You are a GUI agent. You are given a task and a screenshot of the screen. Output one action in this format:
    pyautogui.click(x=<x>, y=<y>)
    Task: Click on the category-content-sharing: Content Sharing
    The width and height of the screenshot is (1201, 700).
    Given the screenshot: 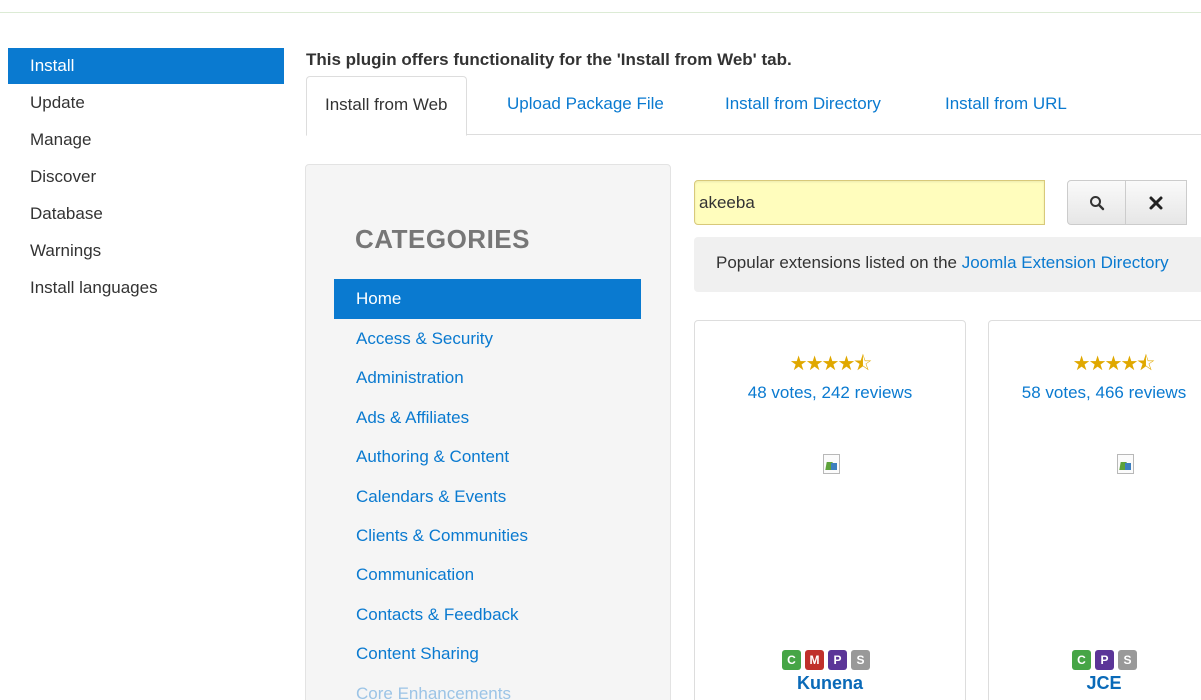 What is the action you would take?
    pyautogui.click(x=487, y=653)
    